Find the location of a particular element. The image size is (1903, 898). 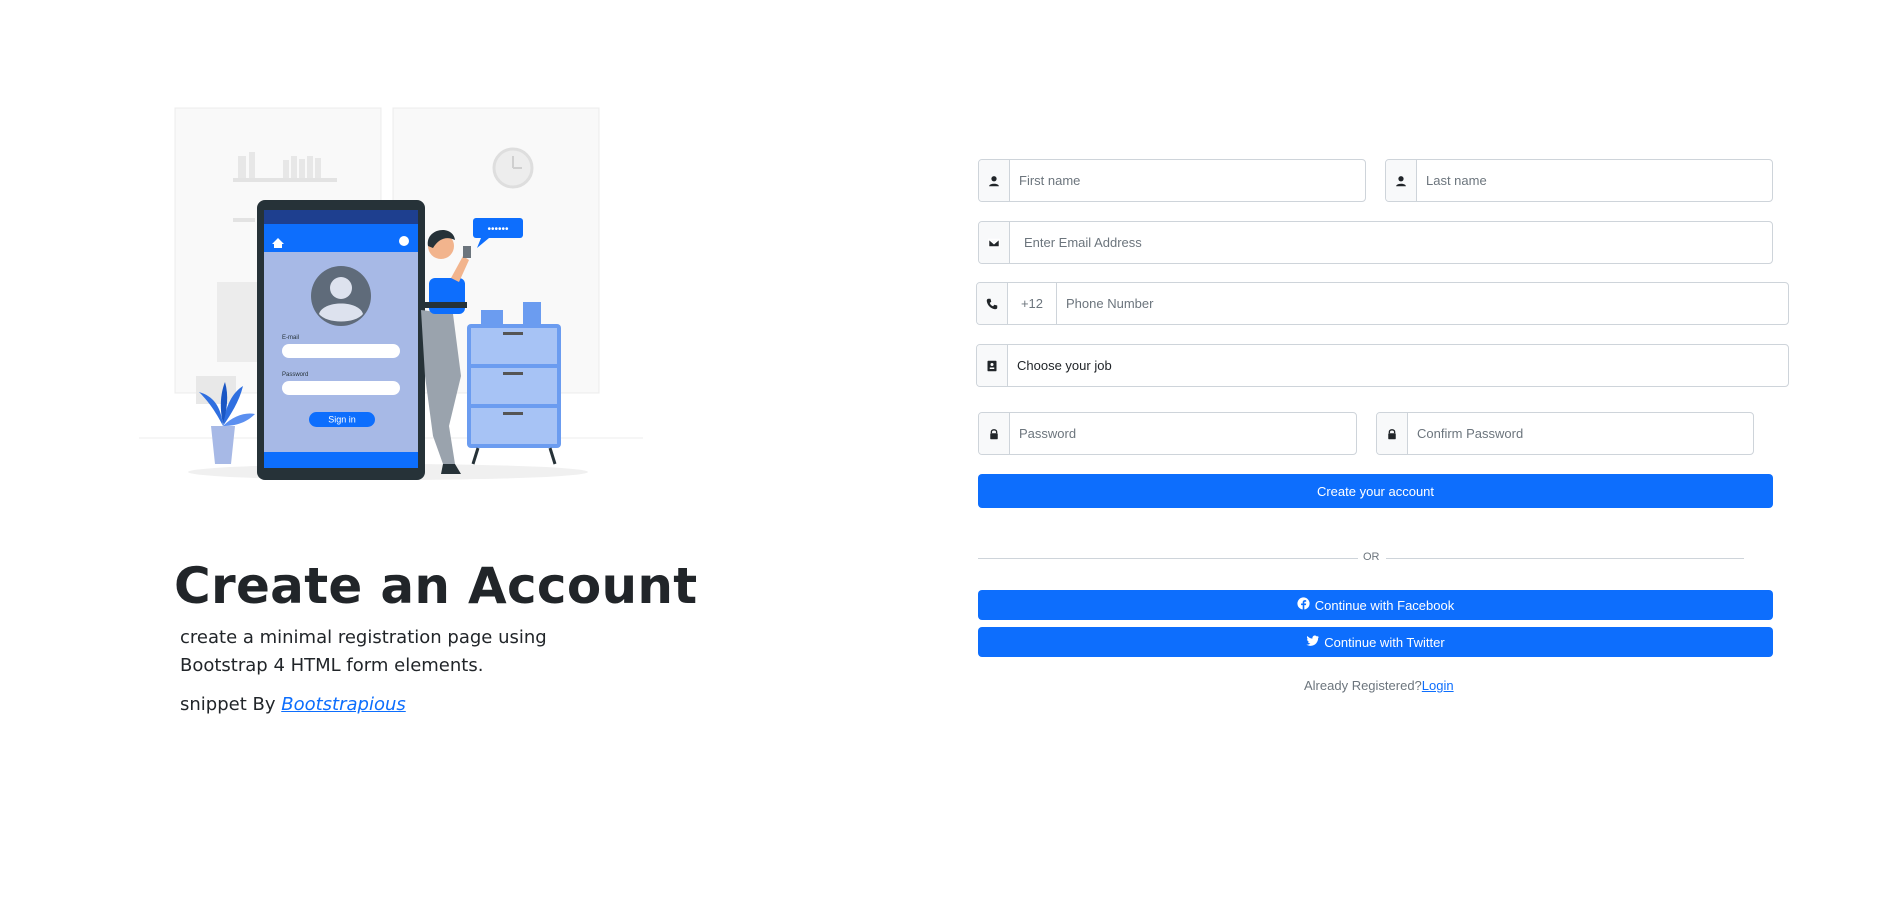

credit-line: snippet By Bootstrapious is located at coordinates (293, 704).